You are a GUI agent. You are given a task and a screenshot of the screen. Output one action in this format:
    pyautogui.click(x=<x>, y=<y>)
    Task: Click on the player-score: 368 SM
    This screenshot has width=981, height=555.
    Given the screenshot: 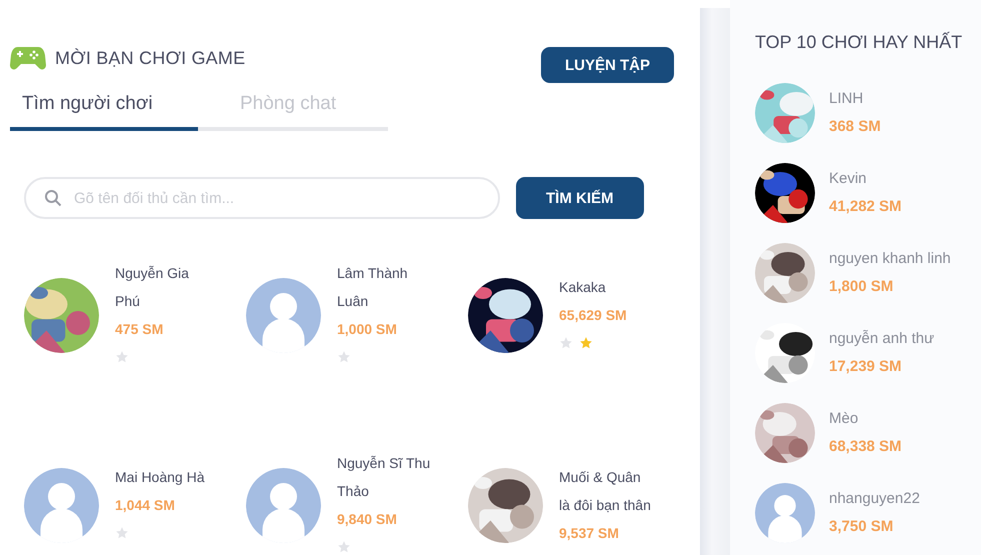 What is the action you would take?
    pyautogui.click(x=855, y=127)
    